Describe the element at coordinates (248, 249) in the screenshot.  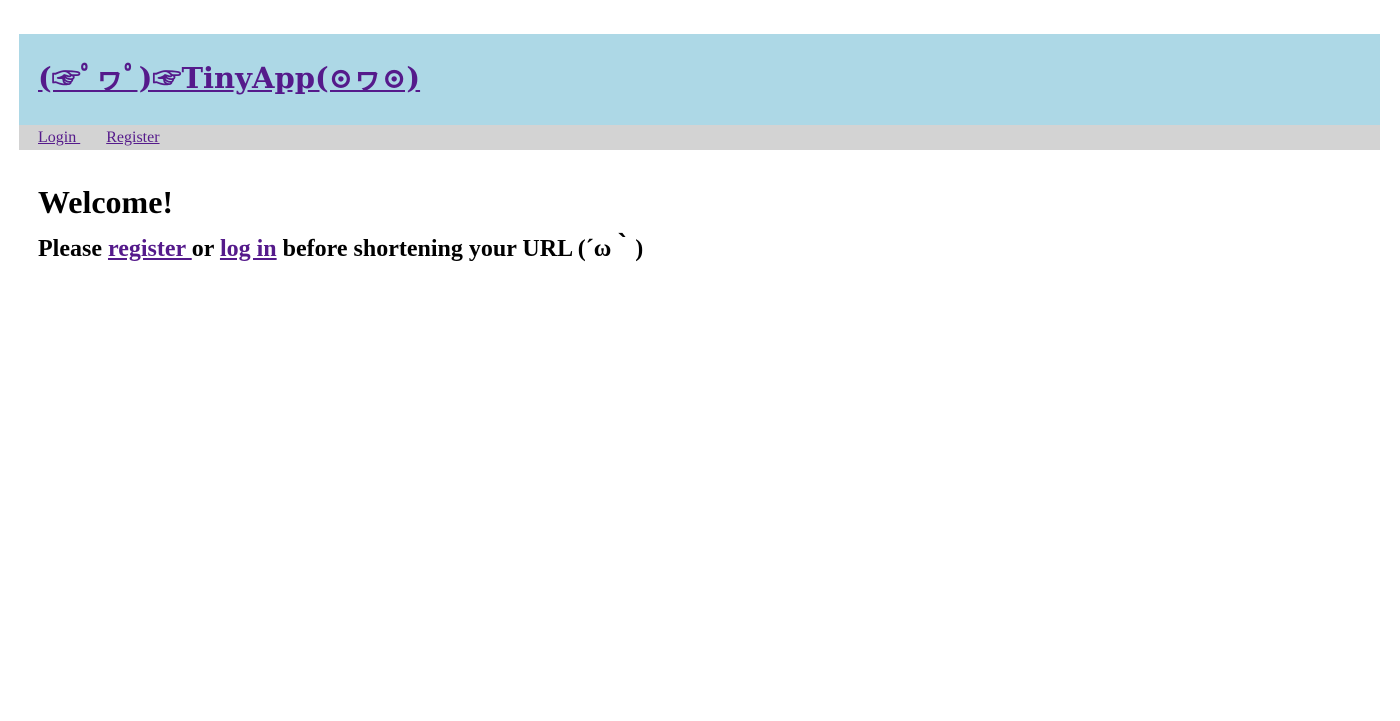
I see `login-link: log in` at that location.